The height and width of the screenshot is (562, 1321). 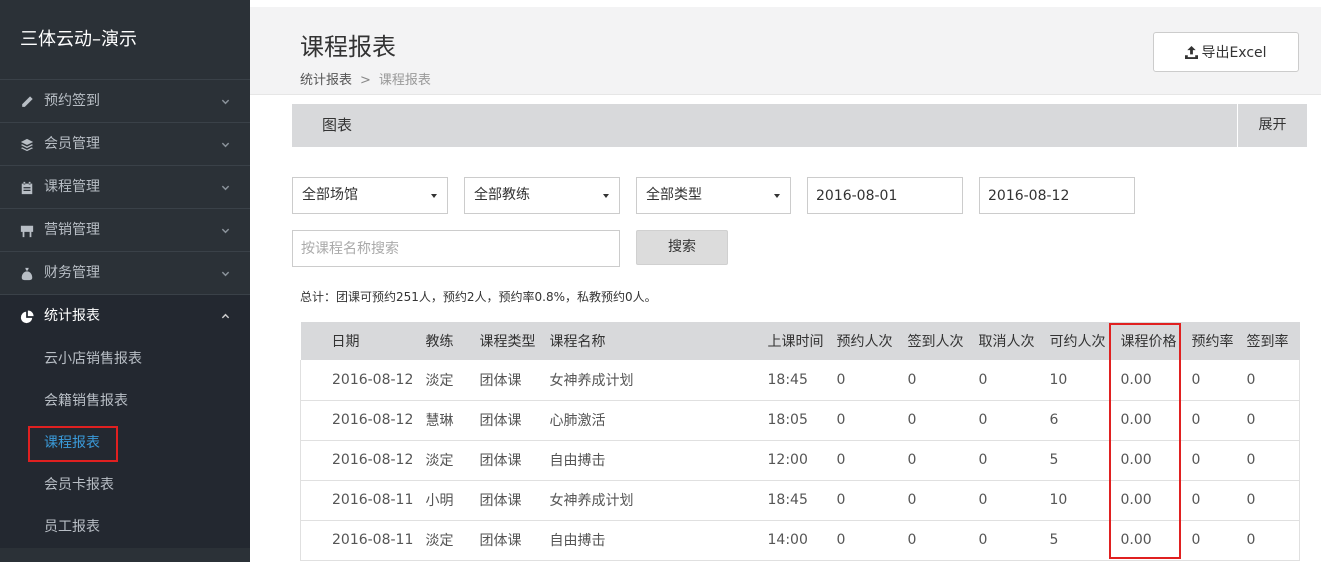 I want to click on column-header: 签到率, so click(x=1267, y=342).